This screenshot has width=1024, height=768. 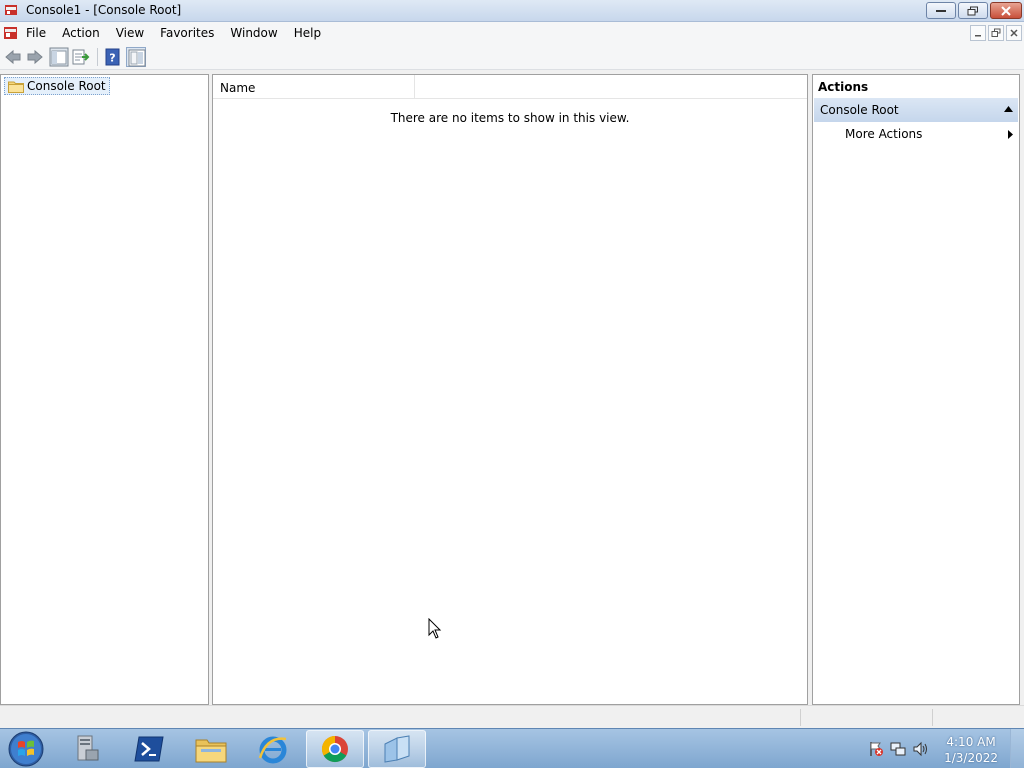 I want to click on actions-section-label: Console Root, so click(x=859, y=110).